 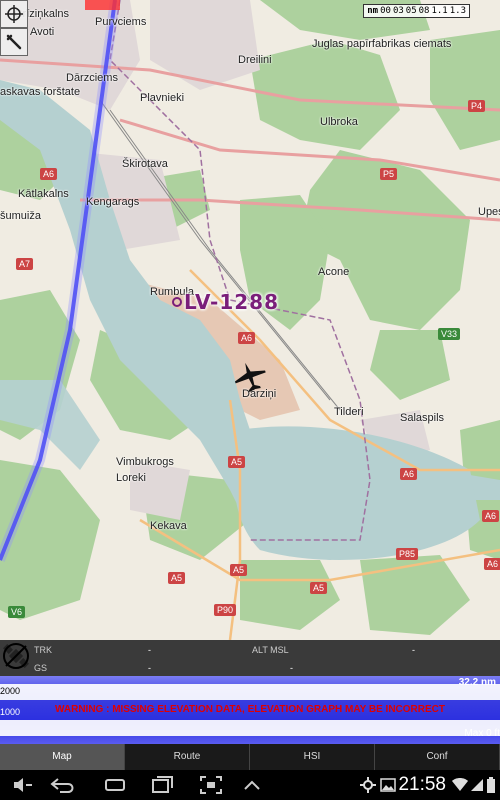 I want to click on road-shield: P5, so click(x=389, y=174).